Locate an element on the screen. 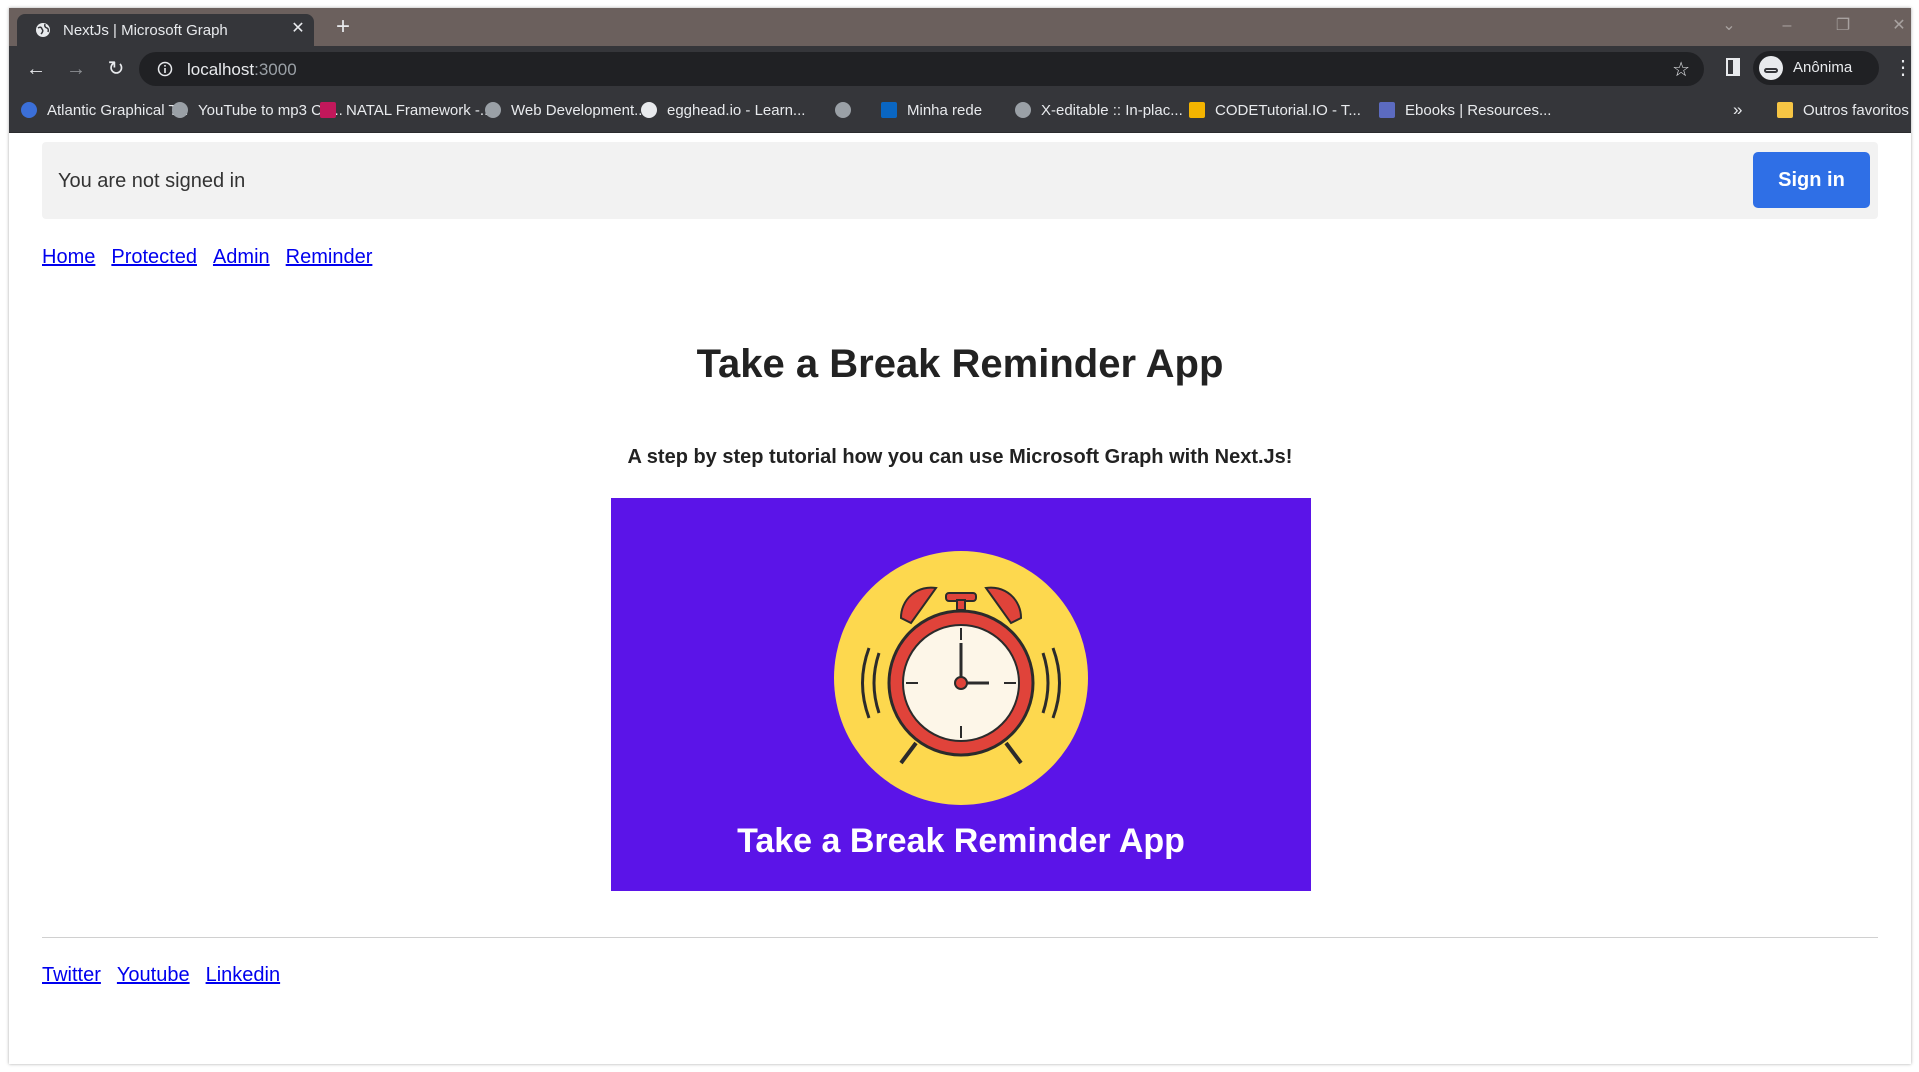 The image size is (1919, 1072). tab-title: NextJs | Microsoft Graph is located at coordinates (145, 30).